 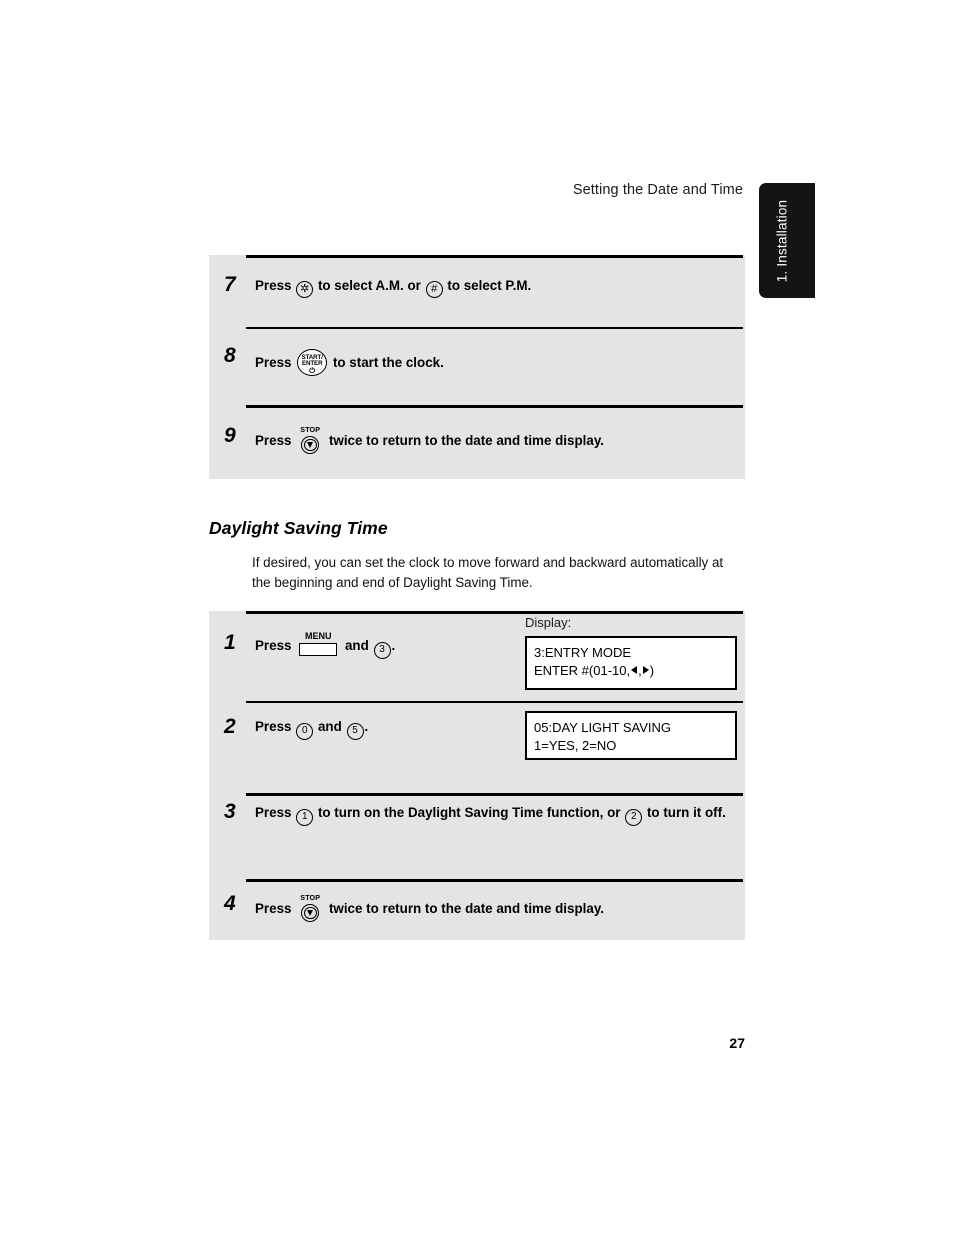 I want to click on step-number: 8, so click(x=230, y=355).